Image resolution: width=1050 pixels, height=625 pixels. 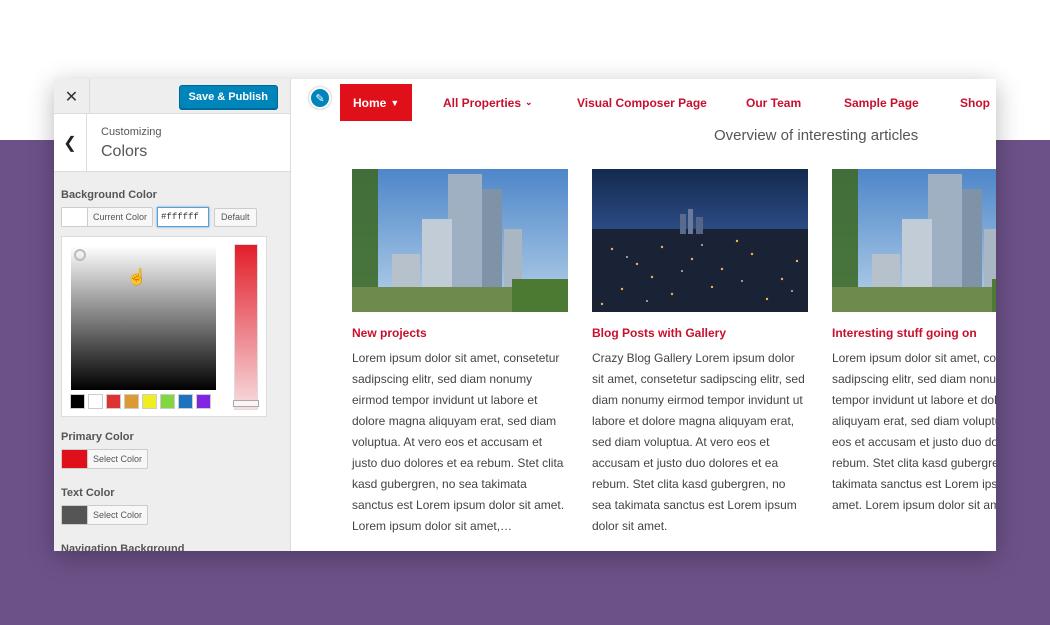 I want to click on nav-item-shop: Shop, so click(x=975, y=102).